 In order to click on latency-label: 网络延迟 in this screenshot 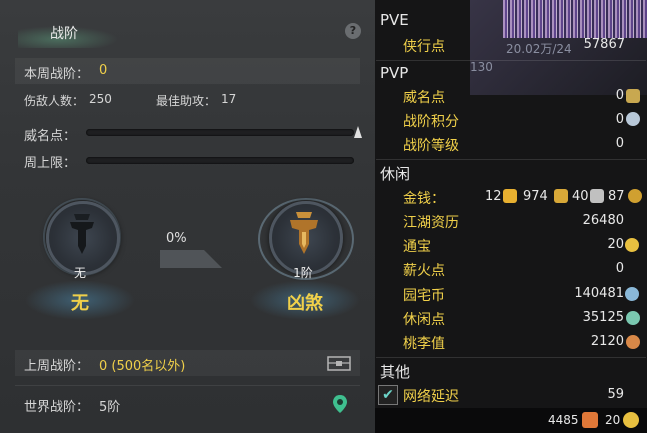, I will do `click(431, 397)`.